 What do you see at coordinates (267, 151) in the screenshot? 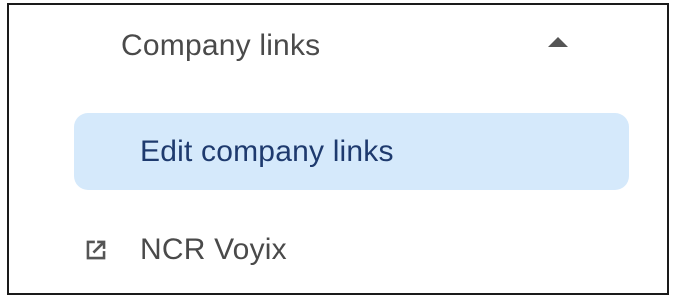
I see `edit-company-links-label: Edit company links` at bounding box center [267, 151].